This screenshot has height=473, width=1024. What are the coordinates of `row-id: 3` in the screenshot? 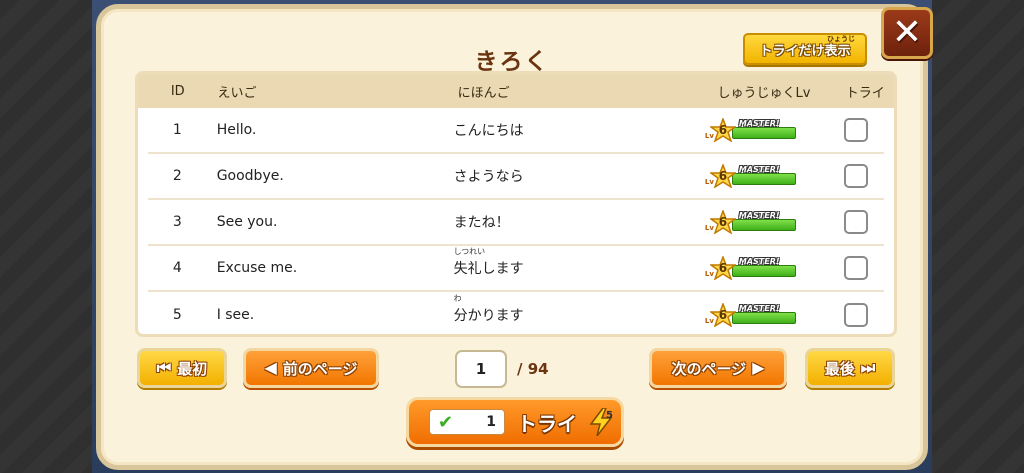 It's located at (177, 222).